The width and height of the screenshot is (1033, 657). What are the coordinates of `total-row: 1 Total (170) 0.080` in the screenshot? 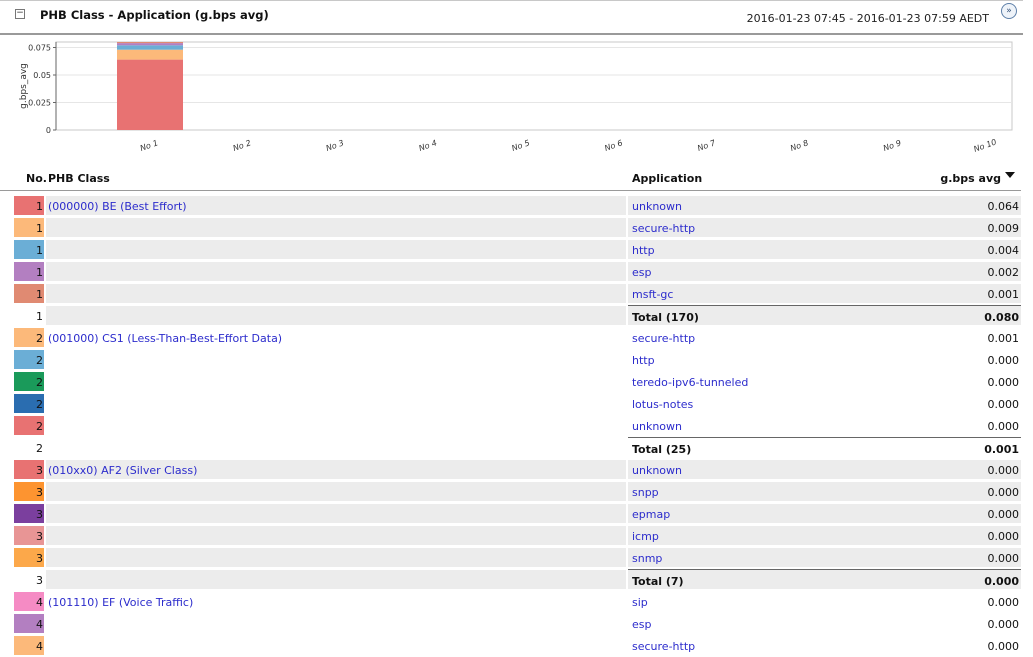 It's located at (510, 316).